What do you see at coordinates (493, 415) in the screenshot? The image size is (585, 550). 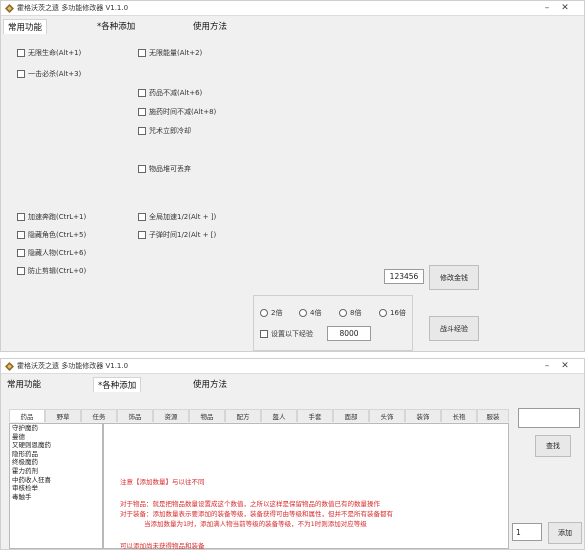 I see `category-tab-outfits: 服装` at bounding box center [493, 415].